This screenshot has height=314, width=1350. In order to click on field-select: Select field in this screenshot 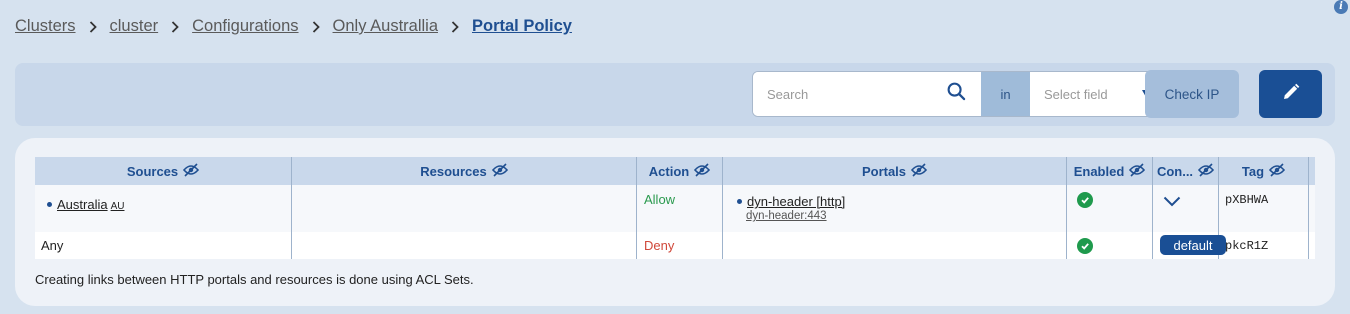, I will do `click(1095, 94)`.